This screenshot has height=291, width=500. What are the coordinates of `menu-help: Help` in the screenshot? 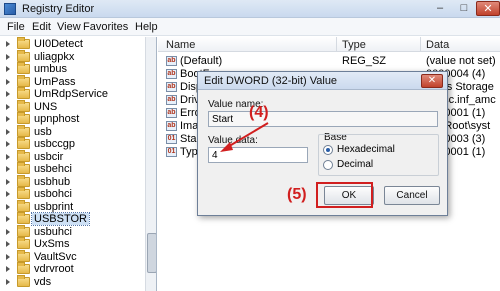 It's located at (146, 27).